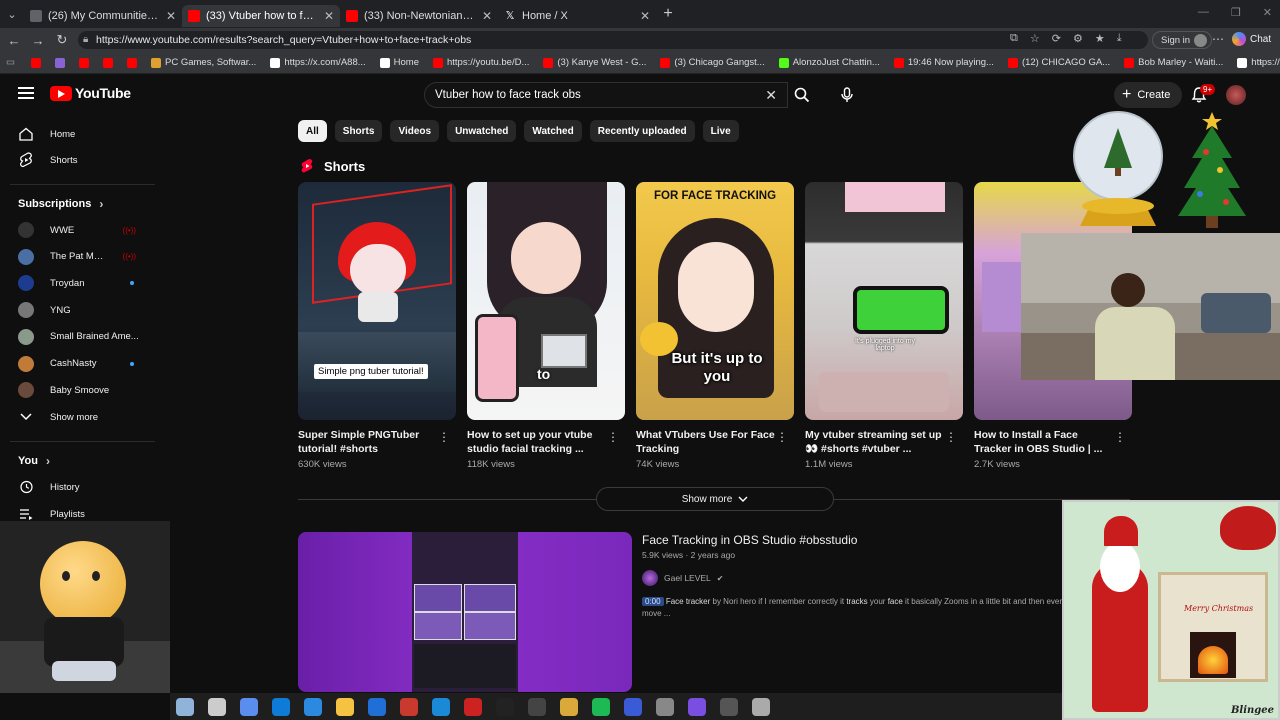 This screenshot has height=720, width=1280. Describe the element at coordinates (377, 442) in the screenshot. I see `short-title: Super Simple PNGTuber tutorial! #shorts` at that location.